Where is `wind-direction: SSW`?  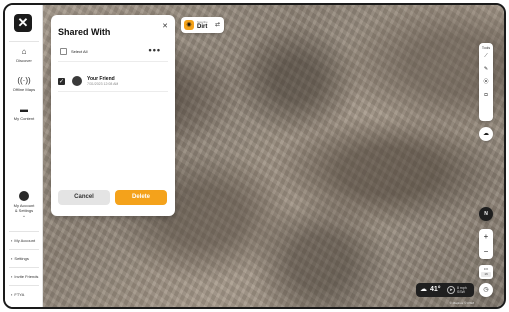 wind-direction: SSW is located at coordinates (461, 292).